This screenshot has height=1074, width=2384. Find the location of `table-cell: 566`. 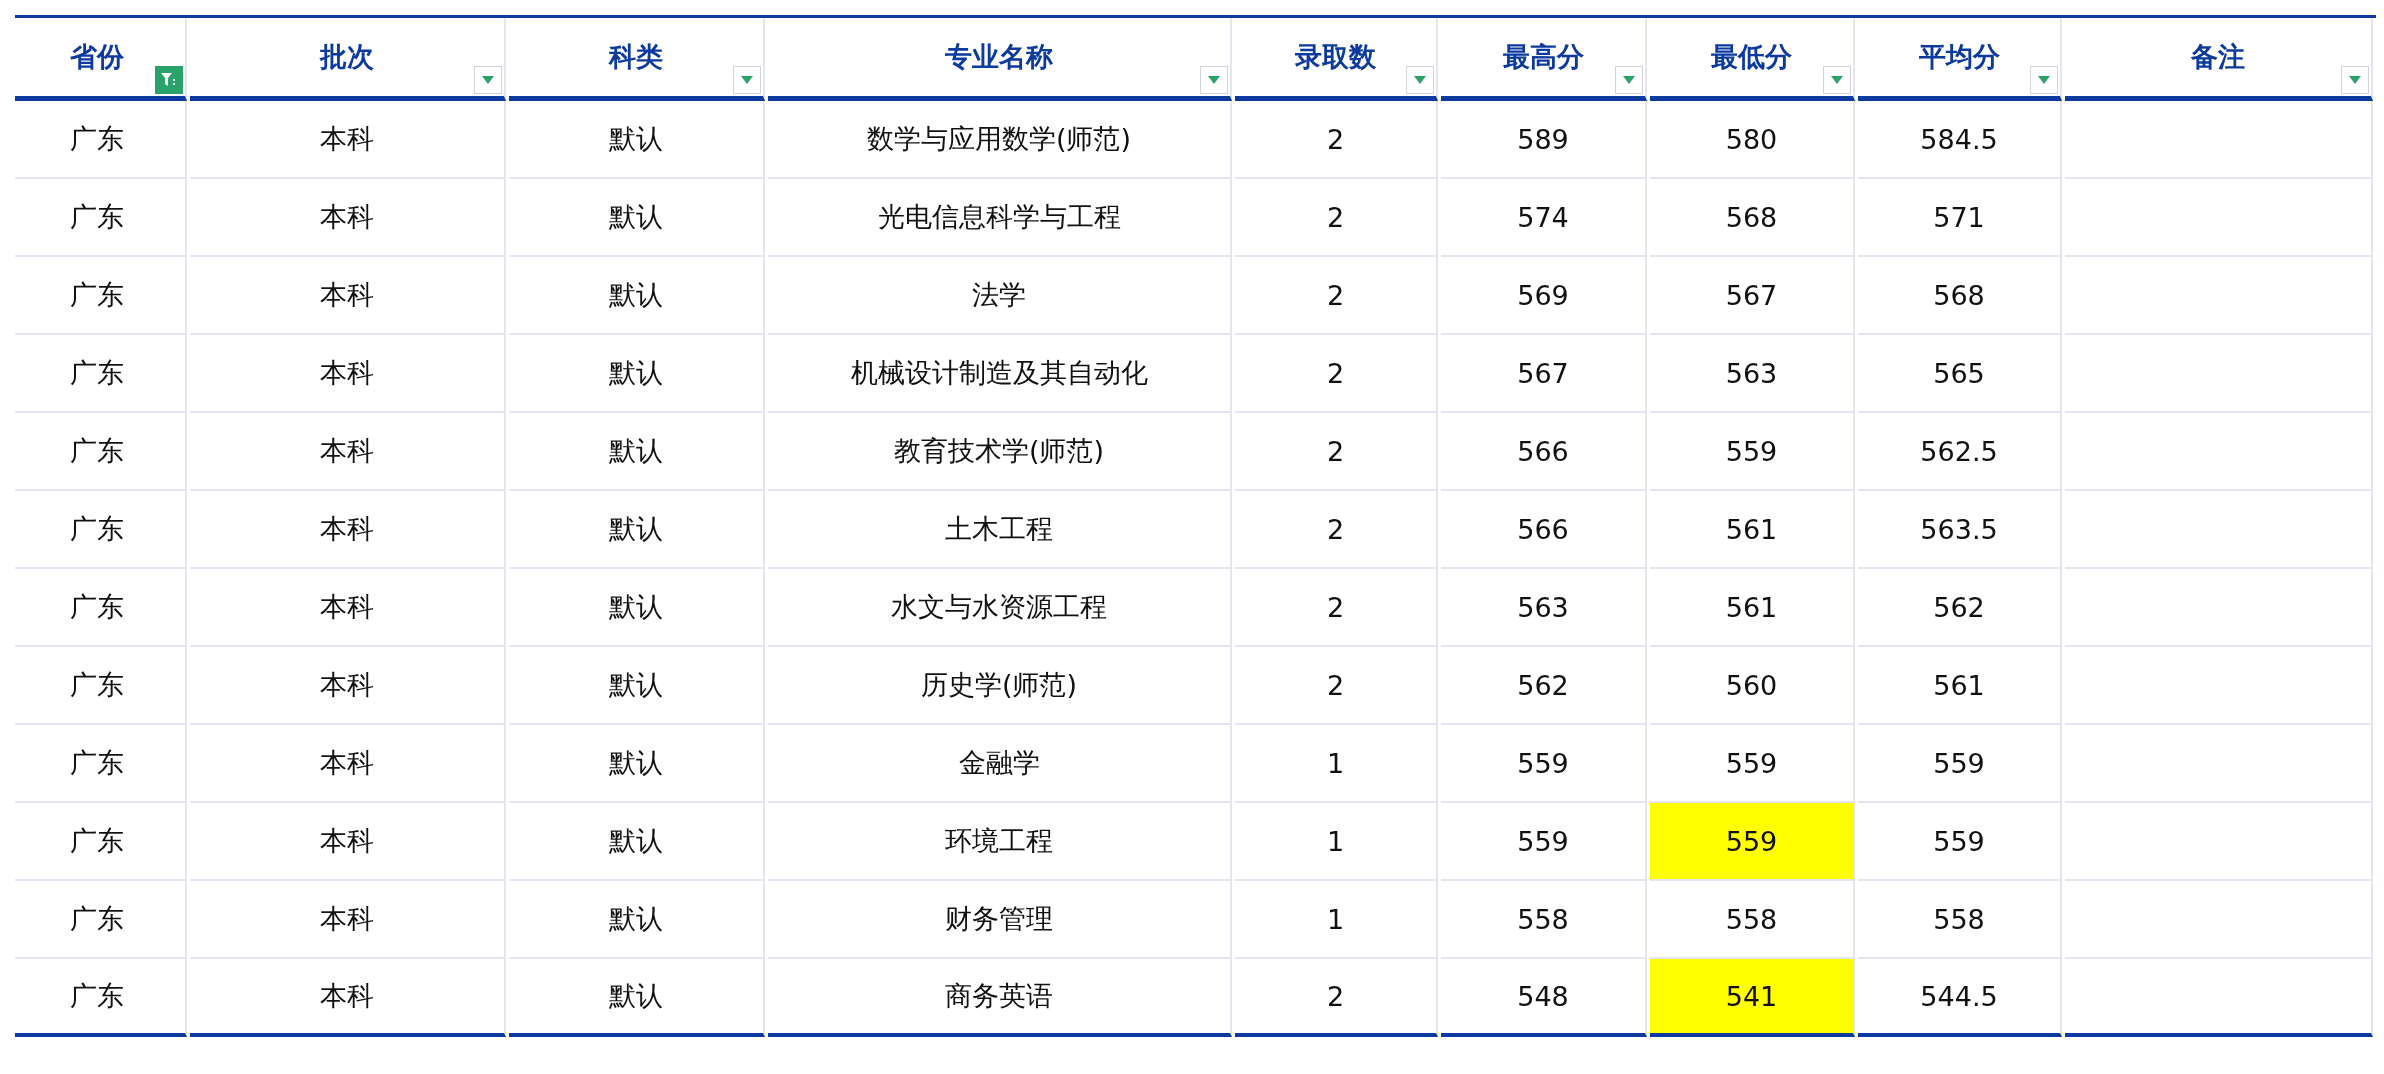

table-cell: 566 is located at coordinates (1544, 452).